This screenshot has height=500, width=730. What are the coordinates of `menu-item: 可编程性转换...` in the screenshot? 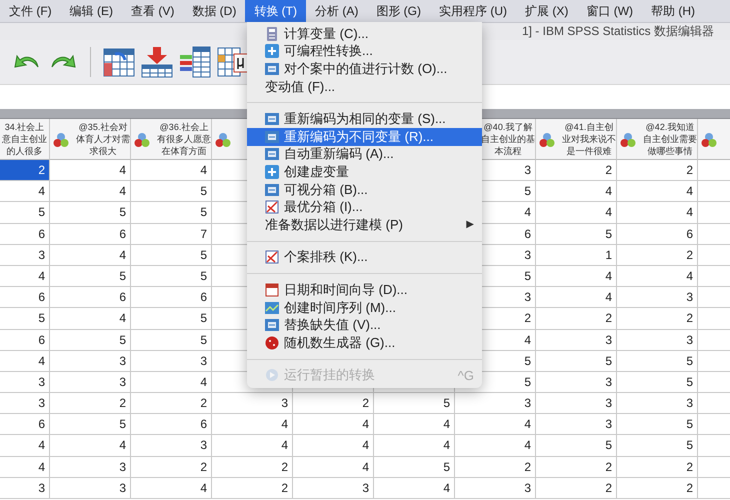 It's located at (364, 51).